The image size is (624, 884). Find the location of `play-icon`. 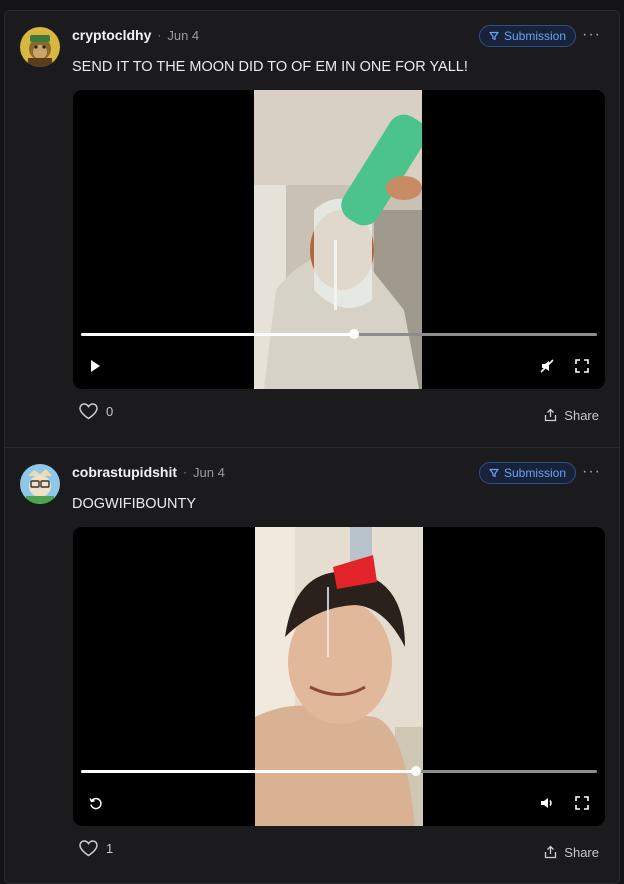

play-icon is located at coordinates (95, 366).